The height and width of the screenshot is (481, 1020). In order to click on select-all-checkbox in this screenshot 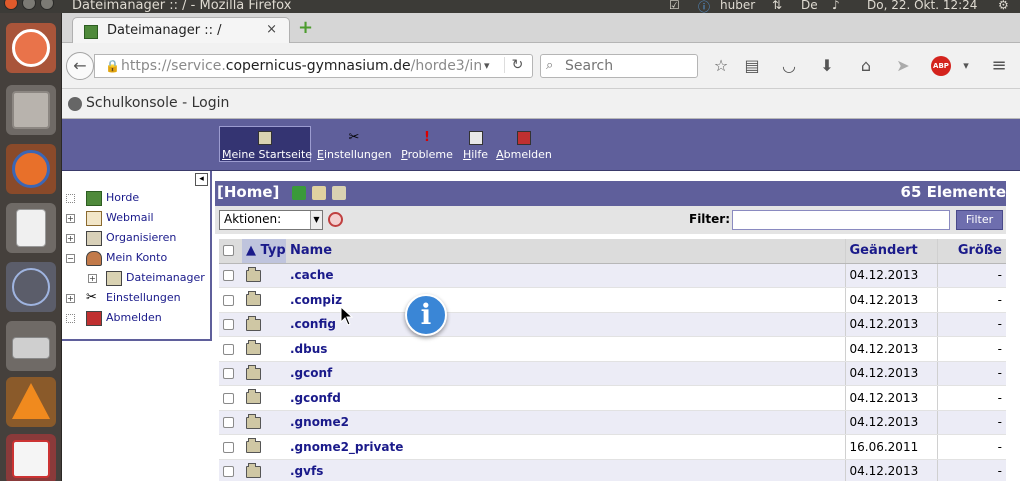, I will do `click(228, 251)`.